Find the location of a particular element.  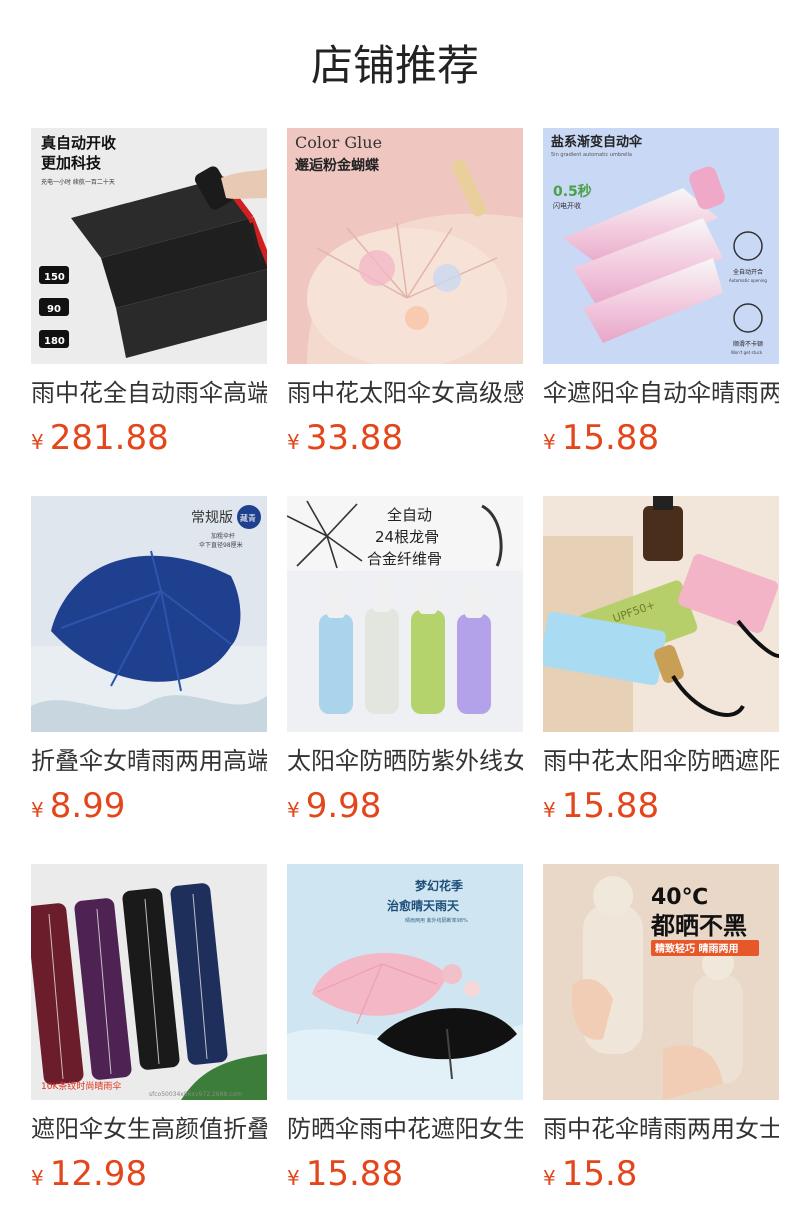

price-value: 33.88 is located at coordinates (354, 438).